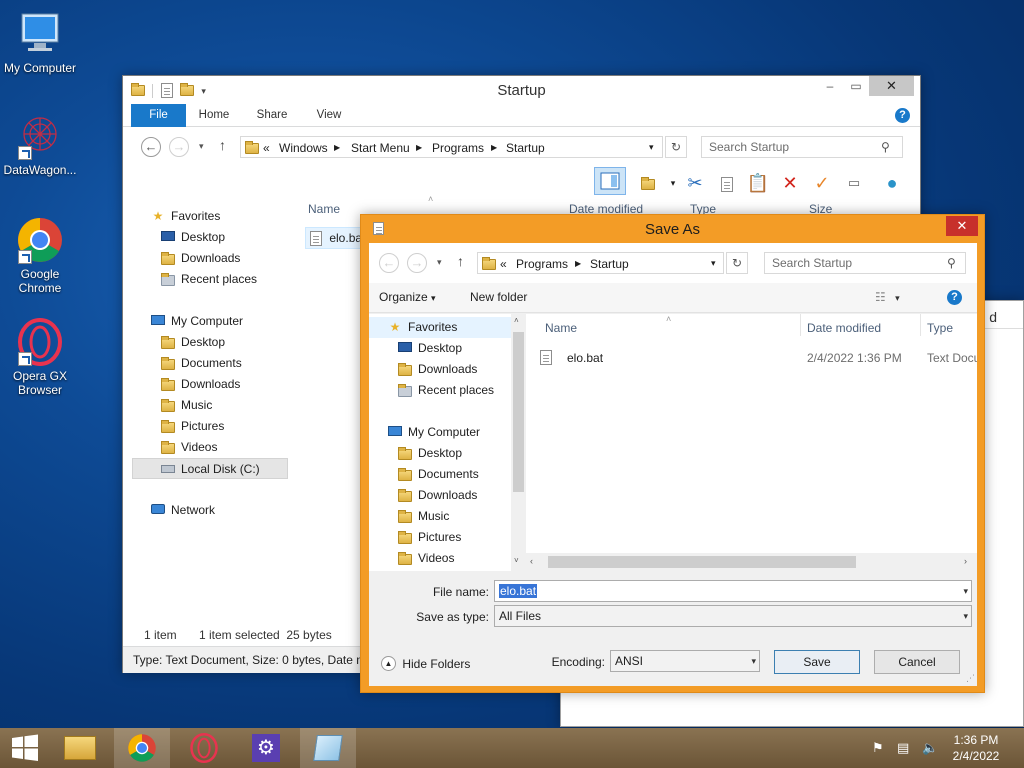  What do you see at coordinates (817, 662) in the screenshot?
I see `save-button: Save` at bounding box center [817, 662].